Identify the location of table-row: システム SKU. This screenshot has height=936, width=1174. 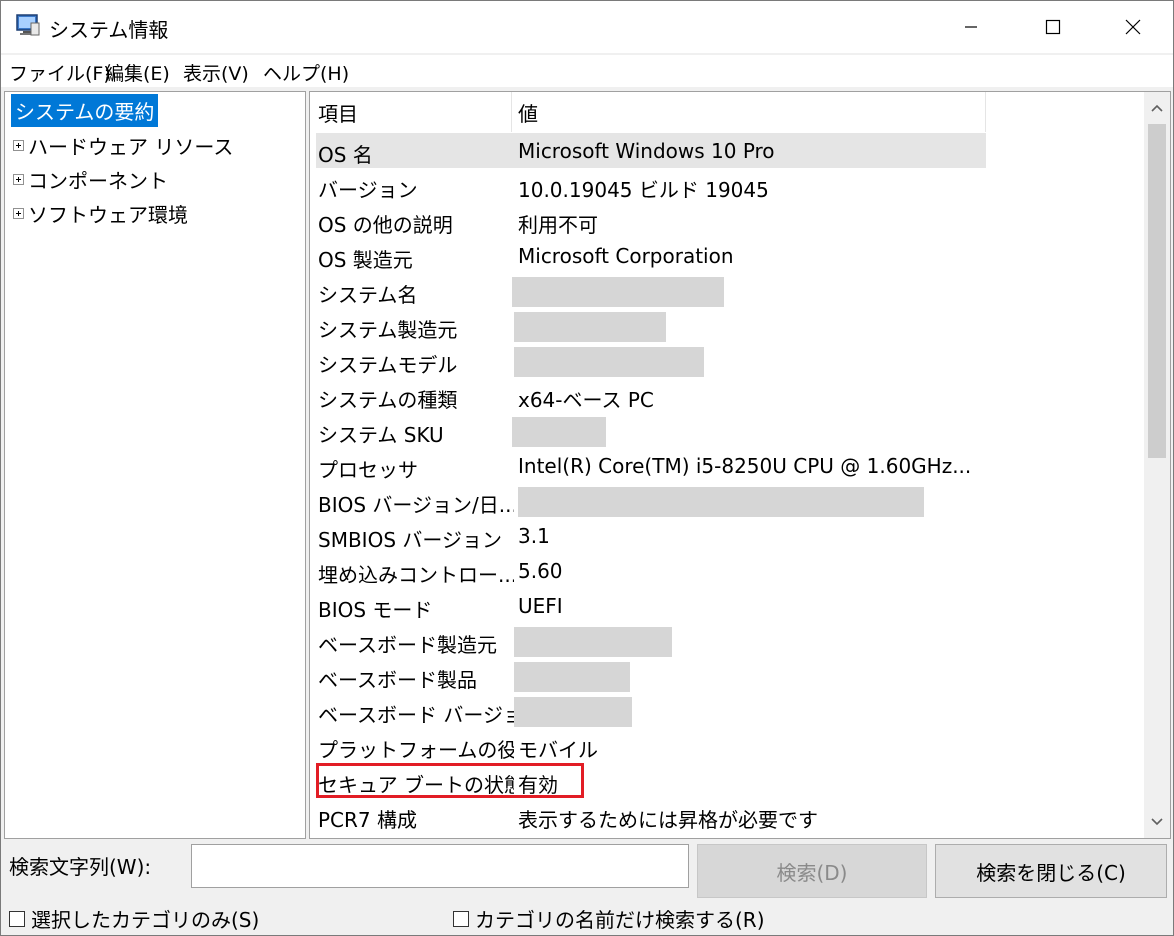
(651, 430).